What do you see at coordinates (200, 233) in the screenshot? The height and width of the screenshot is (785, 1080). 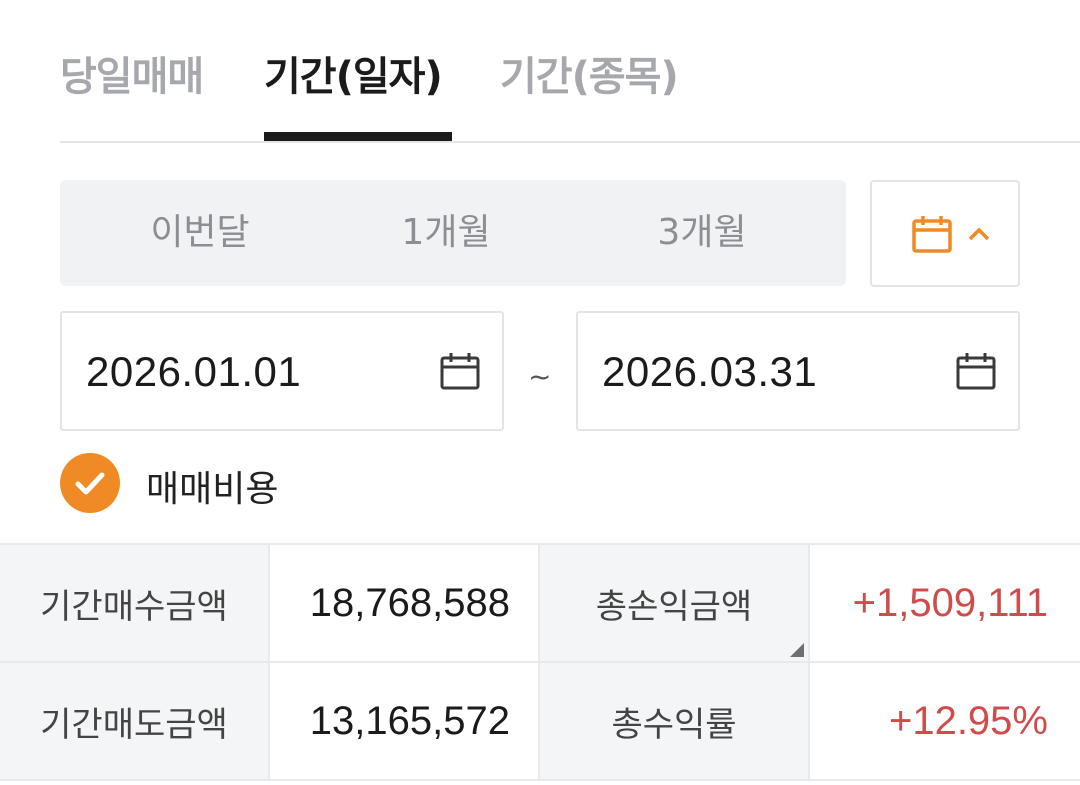 I see `period-this-month-button: 이번달` at bounding box center [200, 233].